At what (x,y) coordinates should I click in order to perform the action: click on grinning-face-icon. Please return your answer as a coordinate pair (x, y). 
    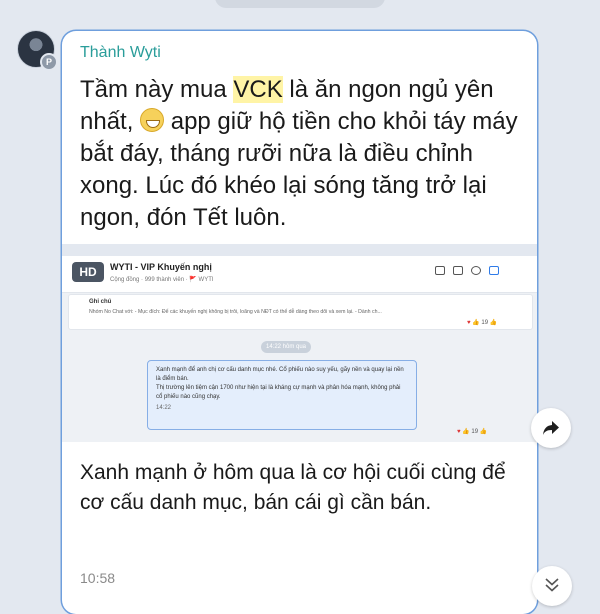
    Looking at the image, I should click on (152, 120).